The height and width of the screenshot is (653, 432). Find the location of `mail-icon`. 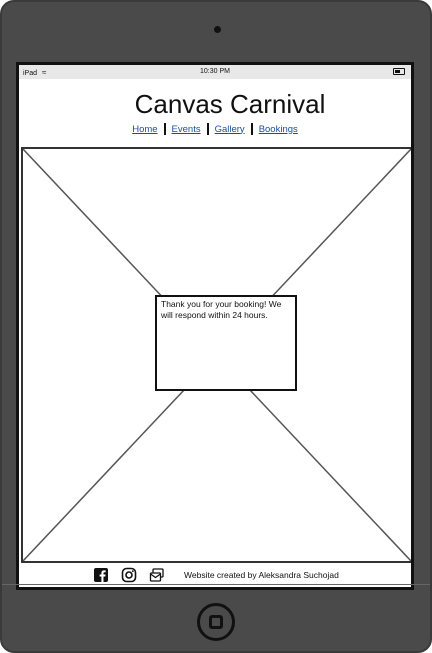

mail-icon is located at coordinates (157, 575).